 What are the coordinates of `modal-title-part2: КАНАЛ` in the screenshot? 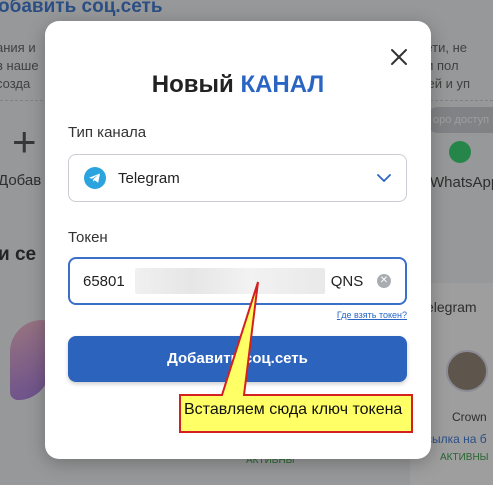 It's located at (282, 84).